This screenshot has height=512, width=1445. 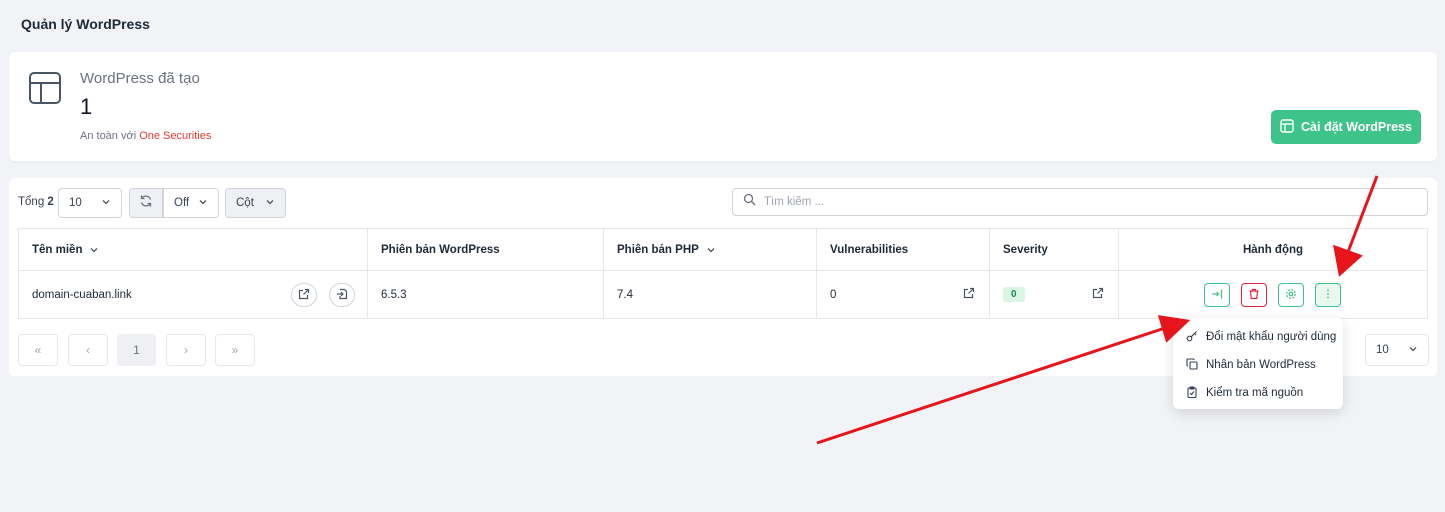 What do you see at coordinates (193, 249) in the screenshot?
I see `col-header-domain: Tên miền` at bounding box center [193, 249].